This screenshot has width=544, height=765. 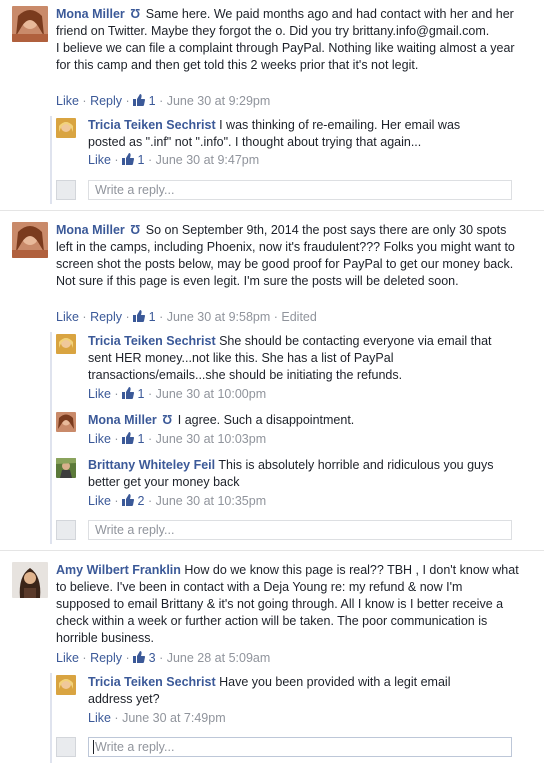 I want to click on commenter-name: Amy Wilbert Franklin, so click(x=118, y=570).